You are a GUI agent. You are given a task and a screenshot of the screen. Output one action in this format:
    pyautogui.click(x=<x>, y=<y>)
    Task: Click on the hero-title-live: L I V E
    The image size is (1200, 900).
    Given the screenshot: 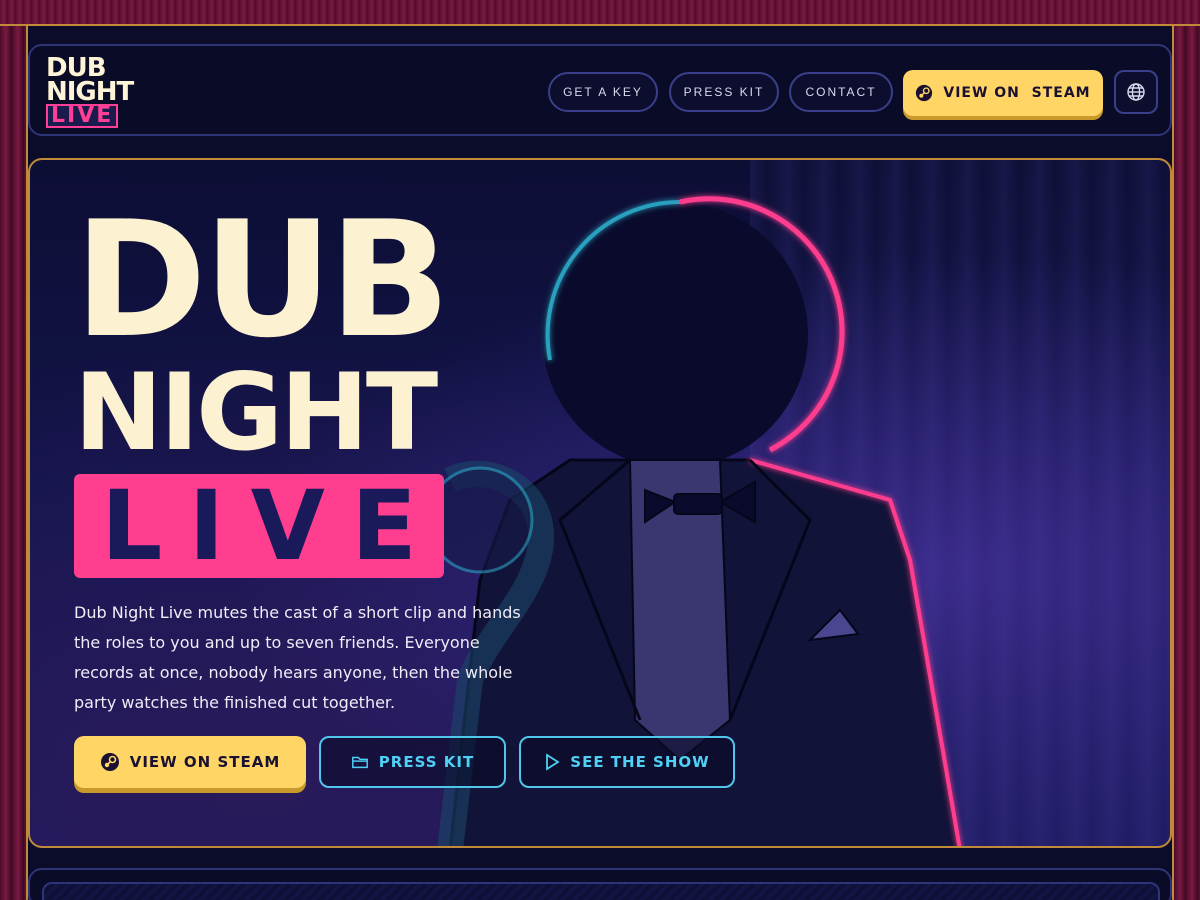 What is the action you would take?
    pyautogui.click(x=259, y=526)
    